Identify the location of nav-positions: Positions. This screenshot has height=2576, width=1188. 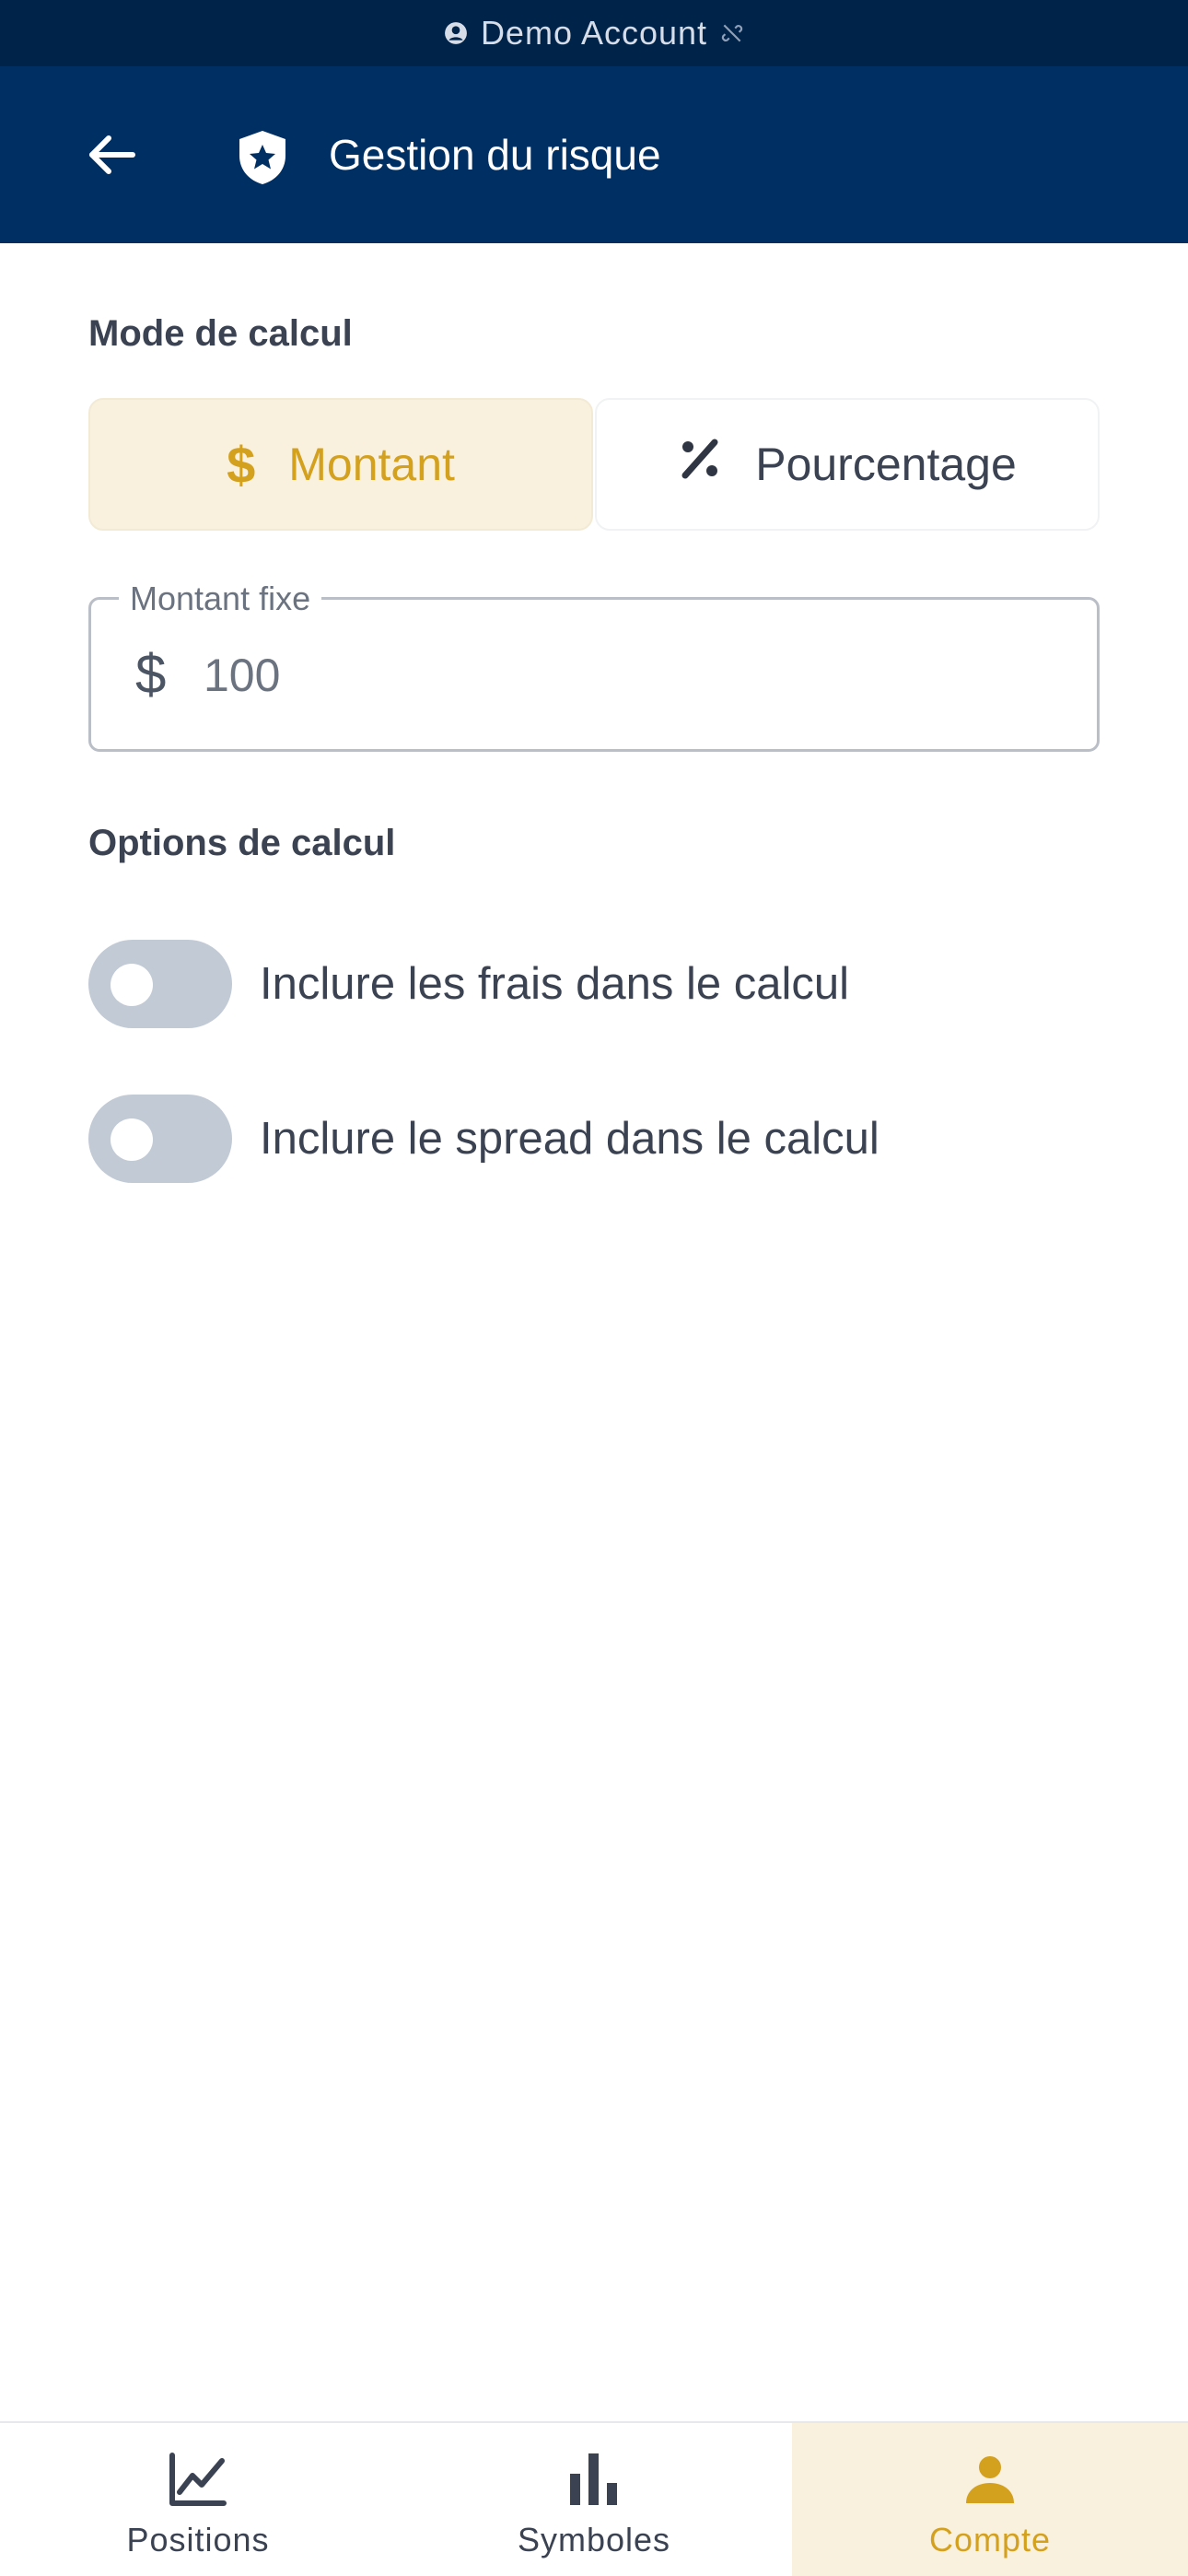
(198, 2499).